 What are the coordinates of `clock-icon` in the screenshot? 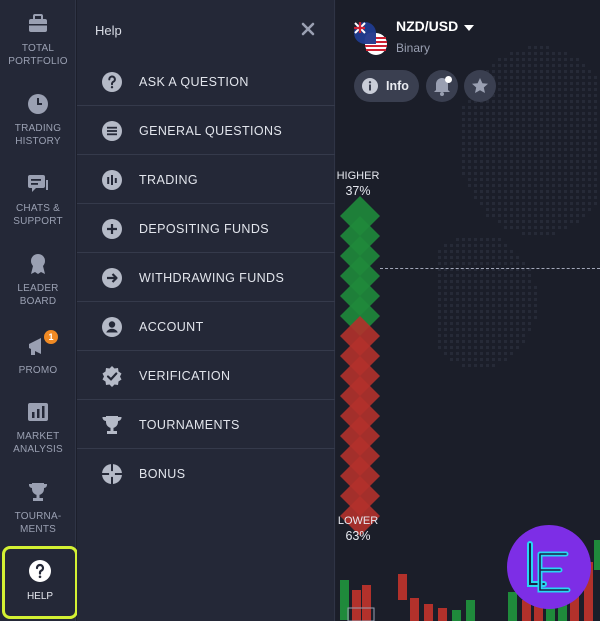 It's located at (38, 104).